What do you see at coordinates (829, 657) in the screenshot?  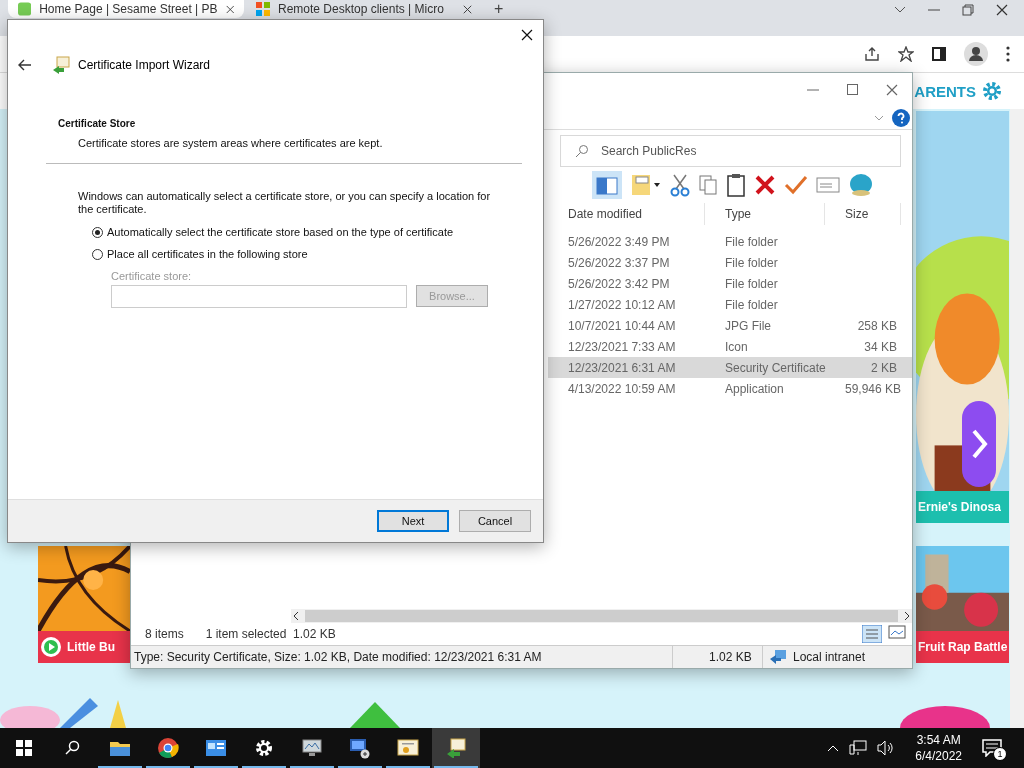 I see `zone-label: Local intranet` at bounding box center [829, 657].